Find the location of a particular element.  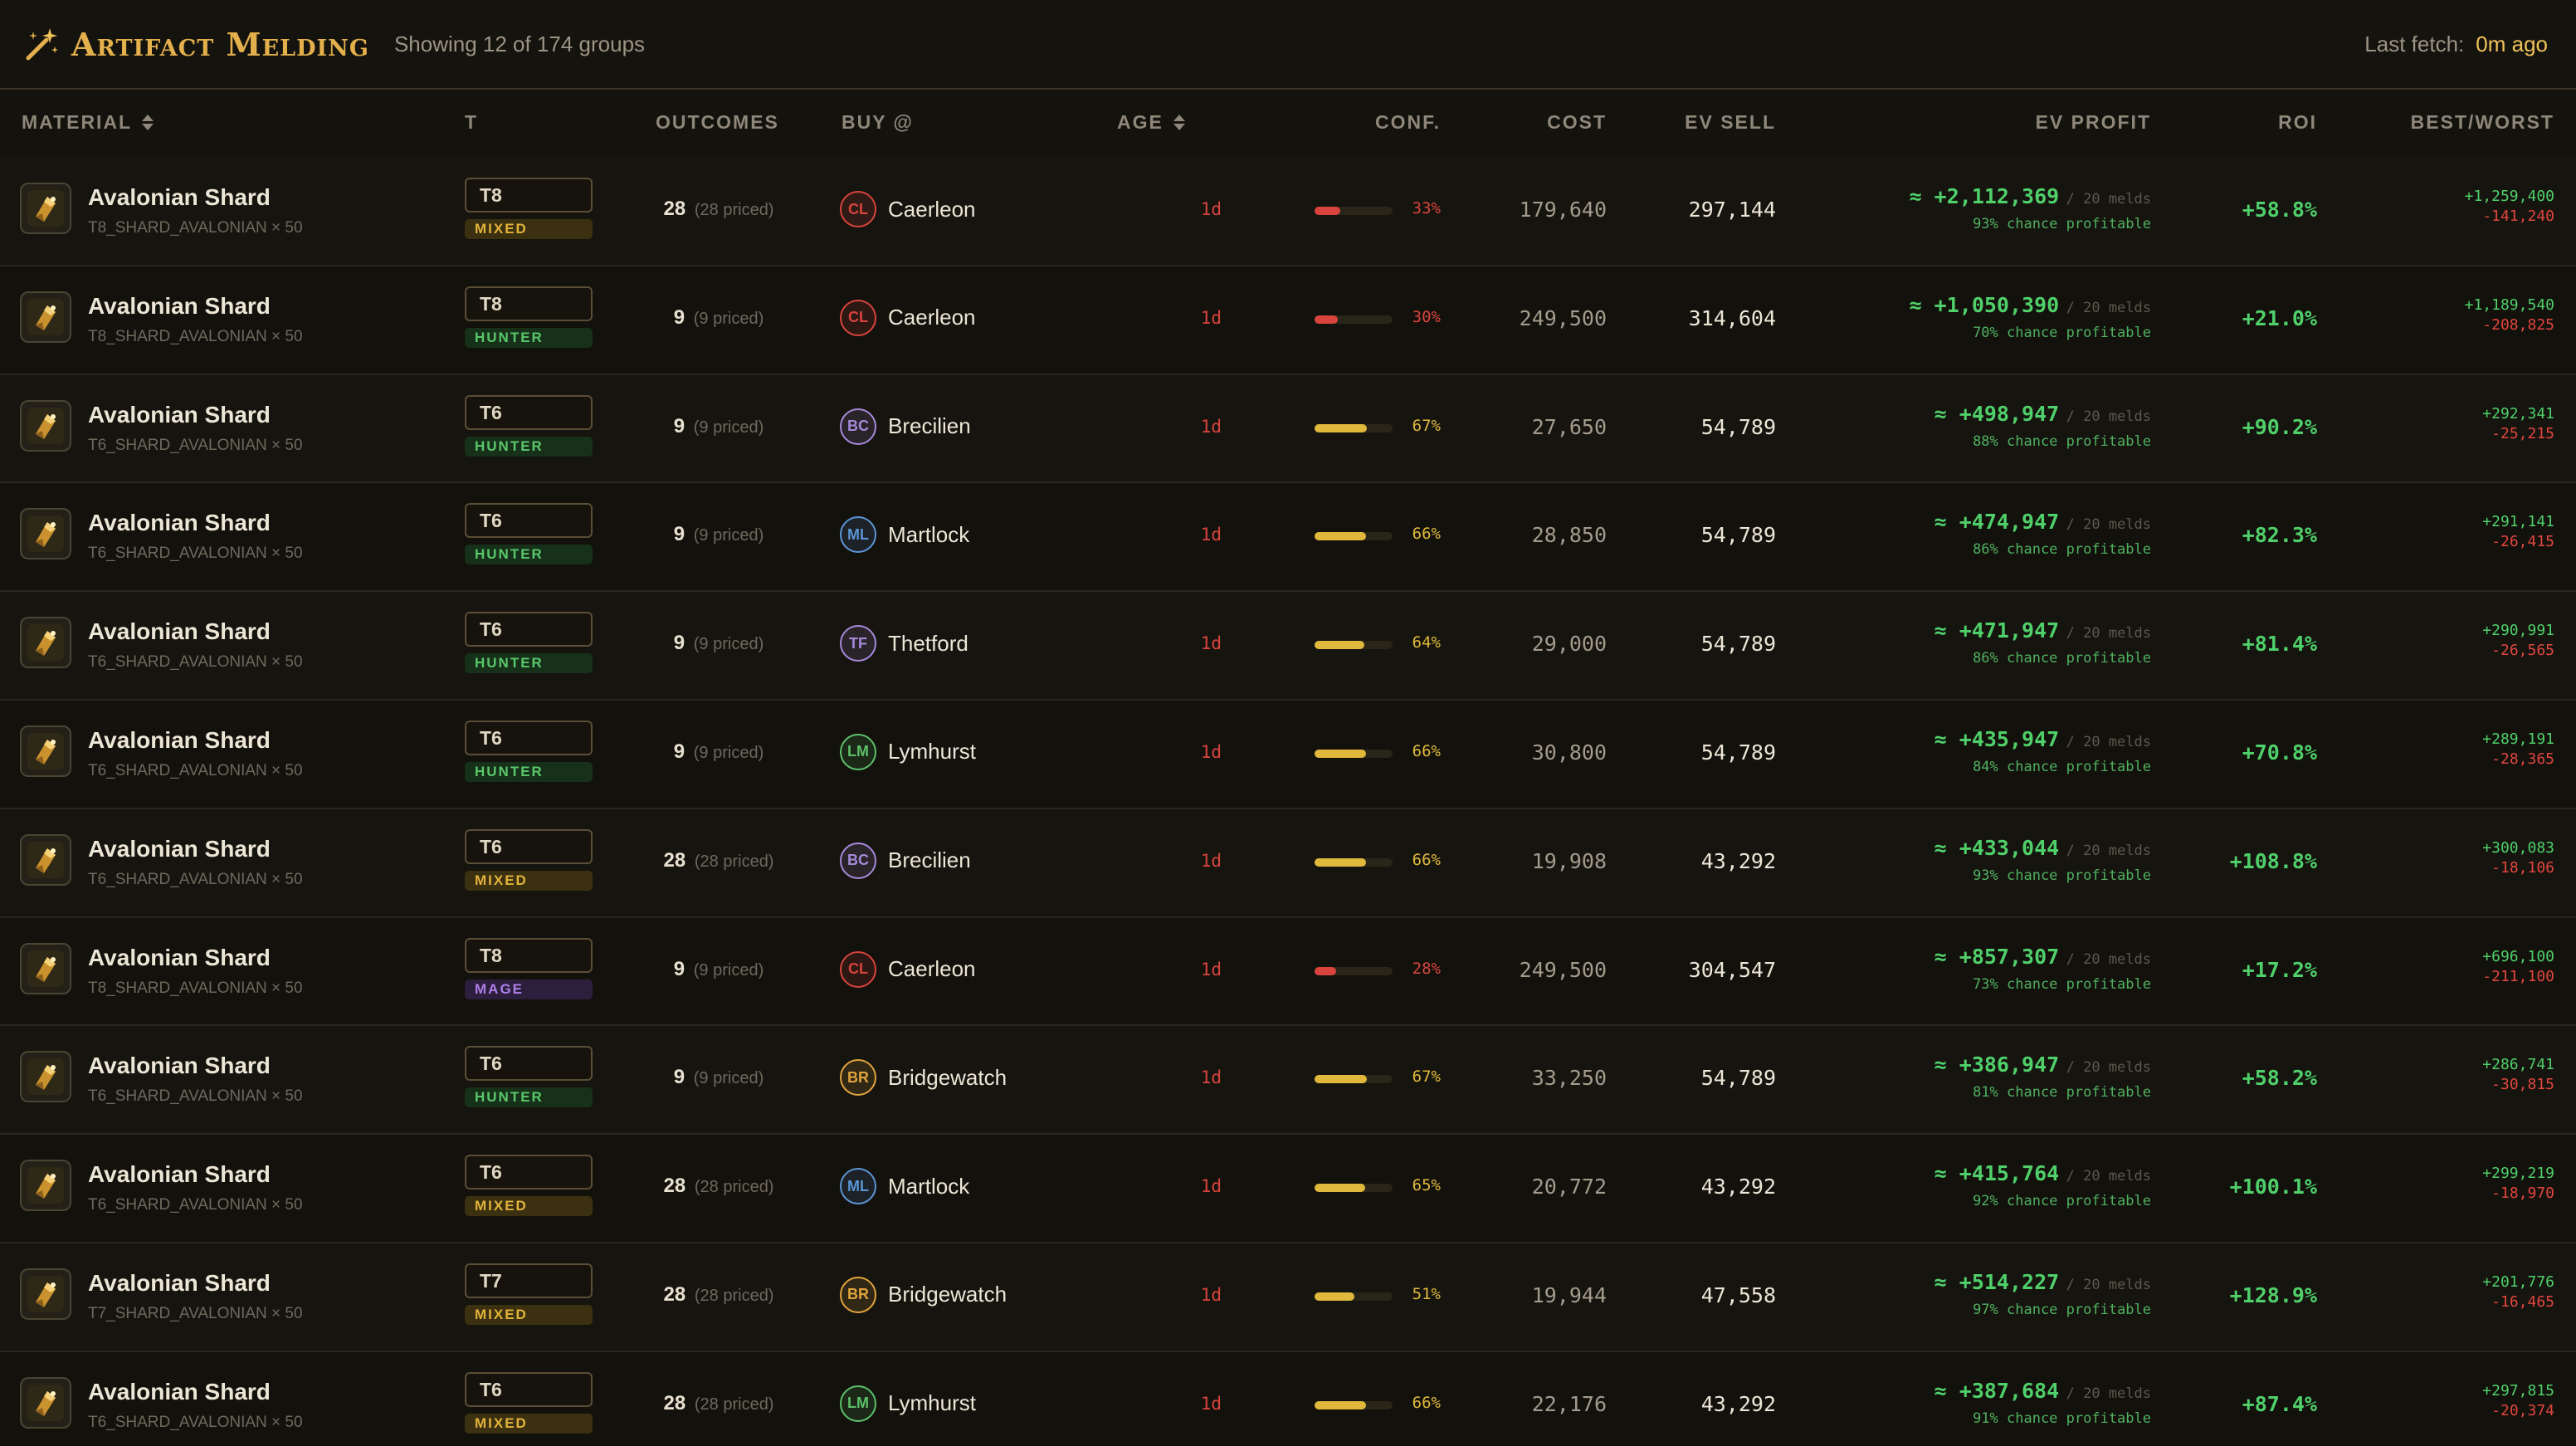

best-value: +696,100 is located at coordinates (2518, 956).